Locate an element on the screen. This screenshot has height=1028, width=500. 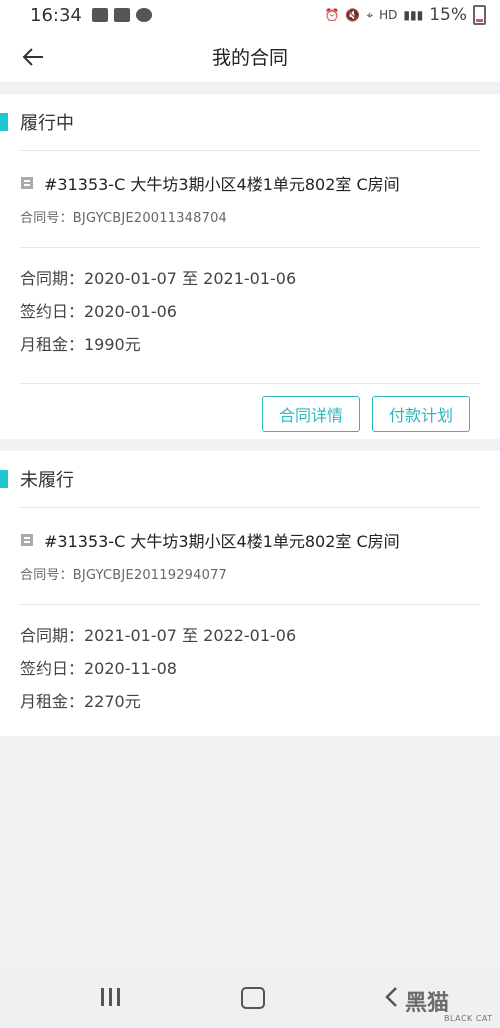
system-back-button is located at coordinates (391, 999).